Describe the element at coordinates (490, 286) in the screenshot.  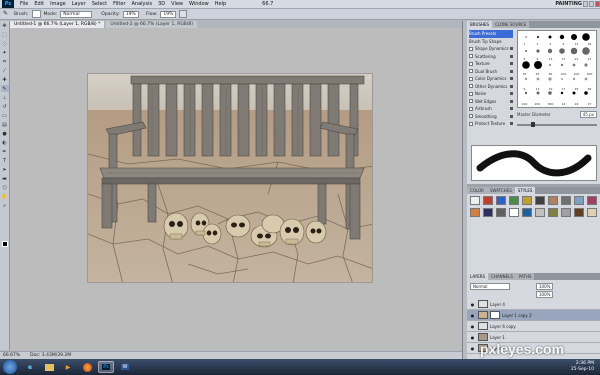
I see `blend-mode-select: Normal` at that location.